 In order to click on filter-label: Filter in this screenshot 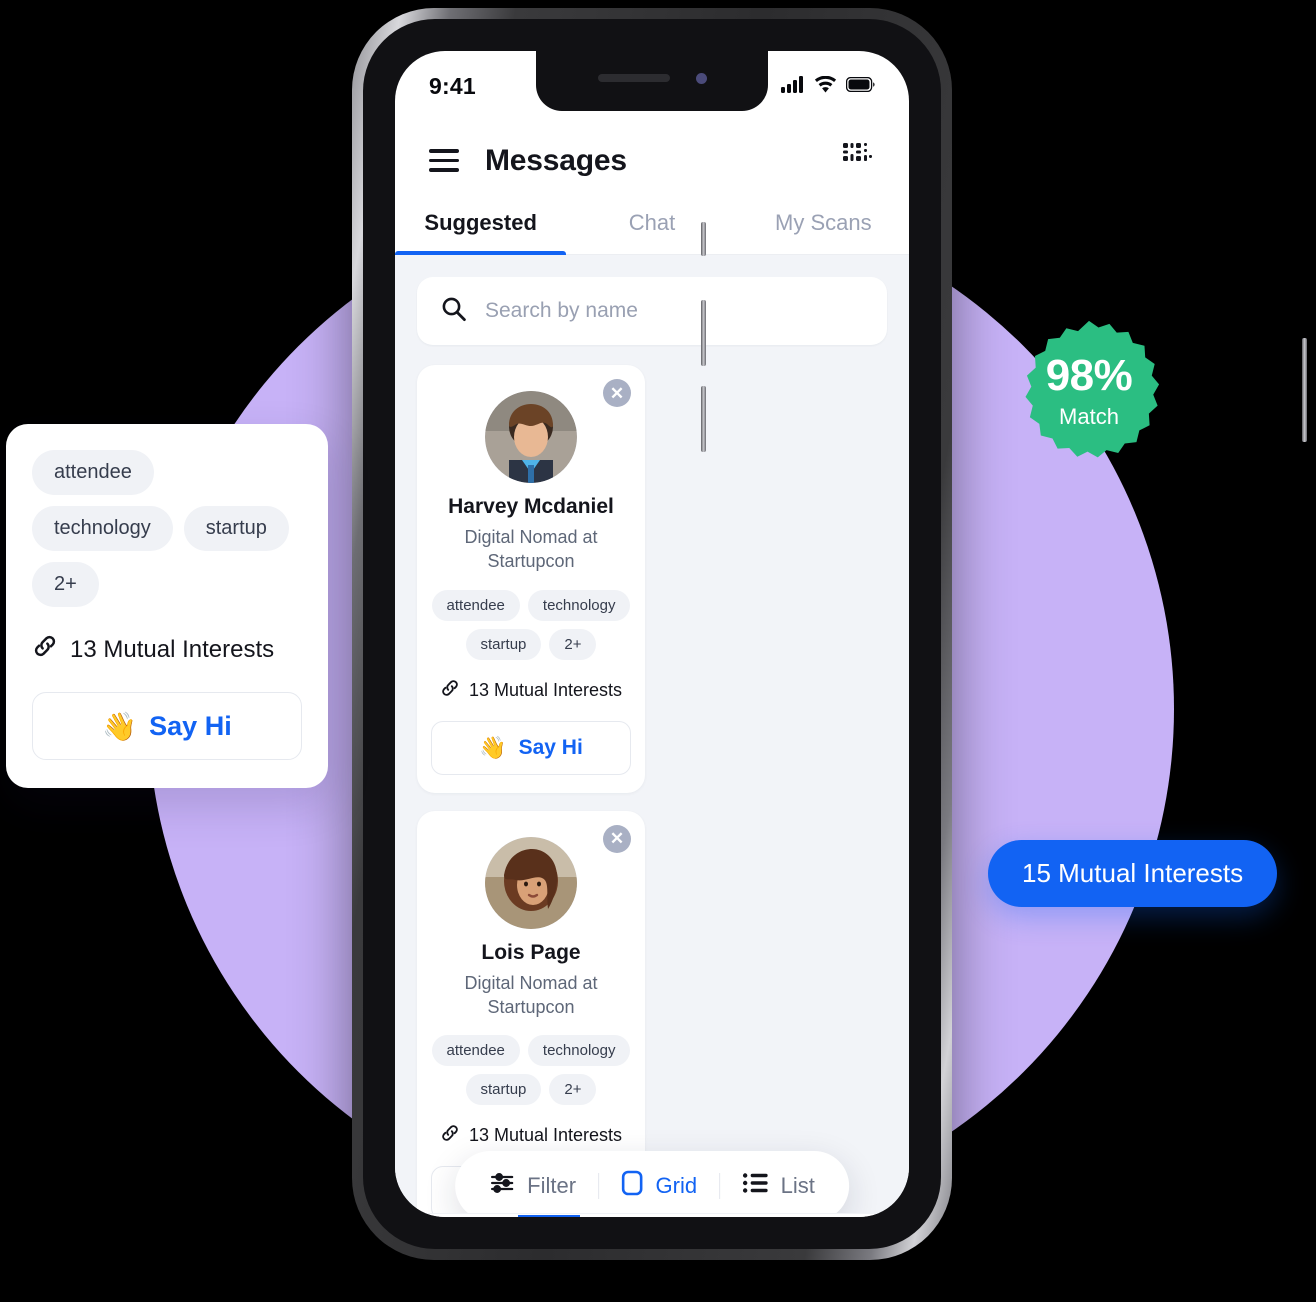, I will do `click(552, 1185)`.